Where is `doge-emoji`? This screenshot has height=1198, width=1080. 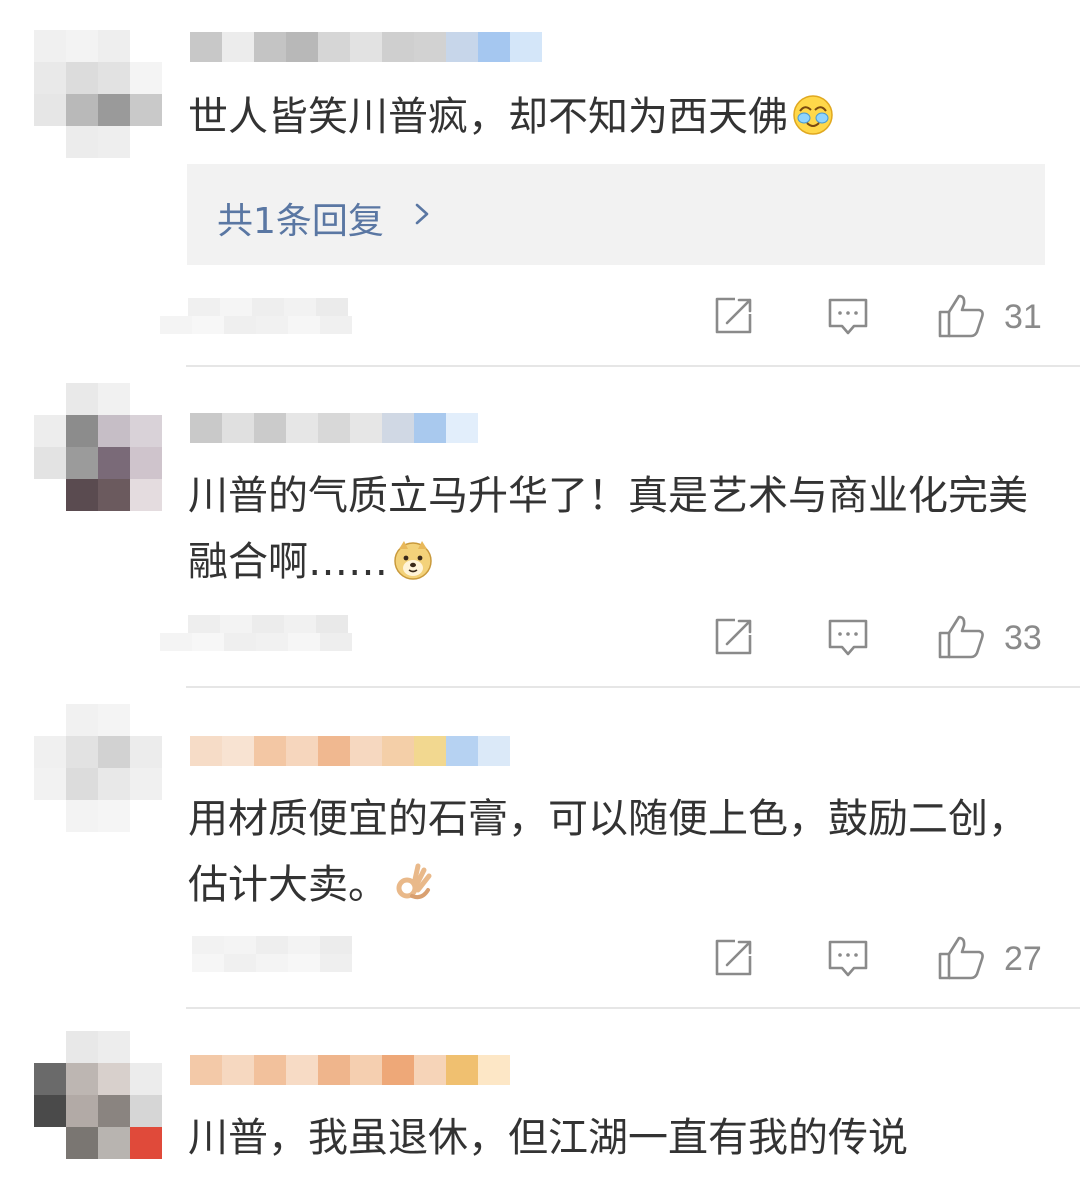
doge-emoji is located at coordinates (413, 560).